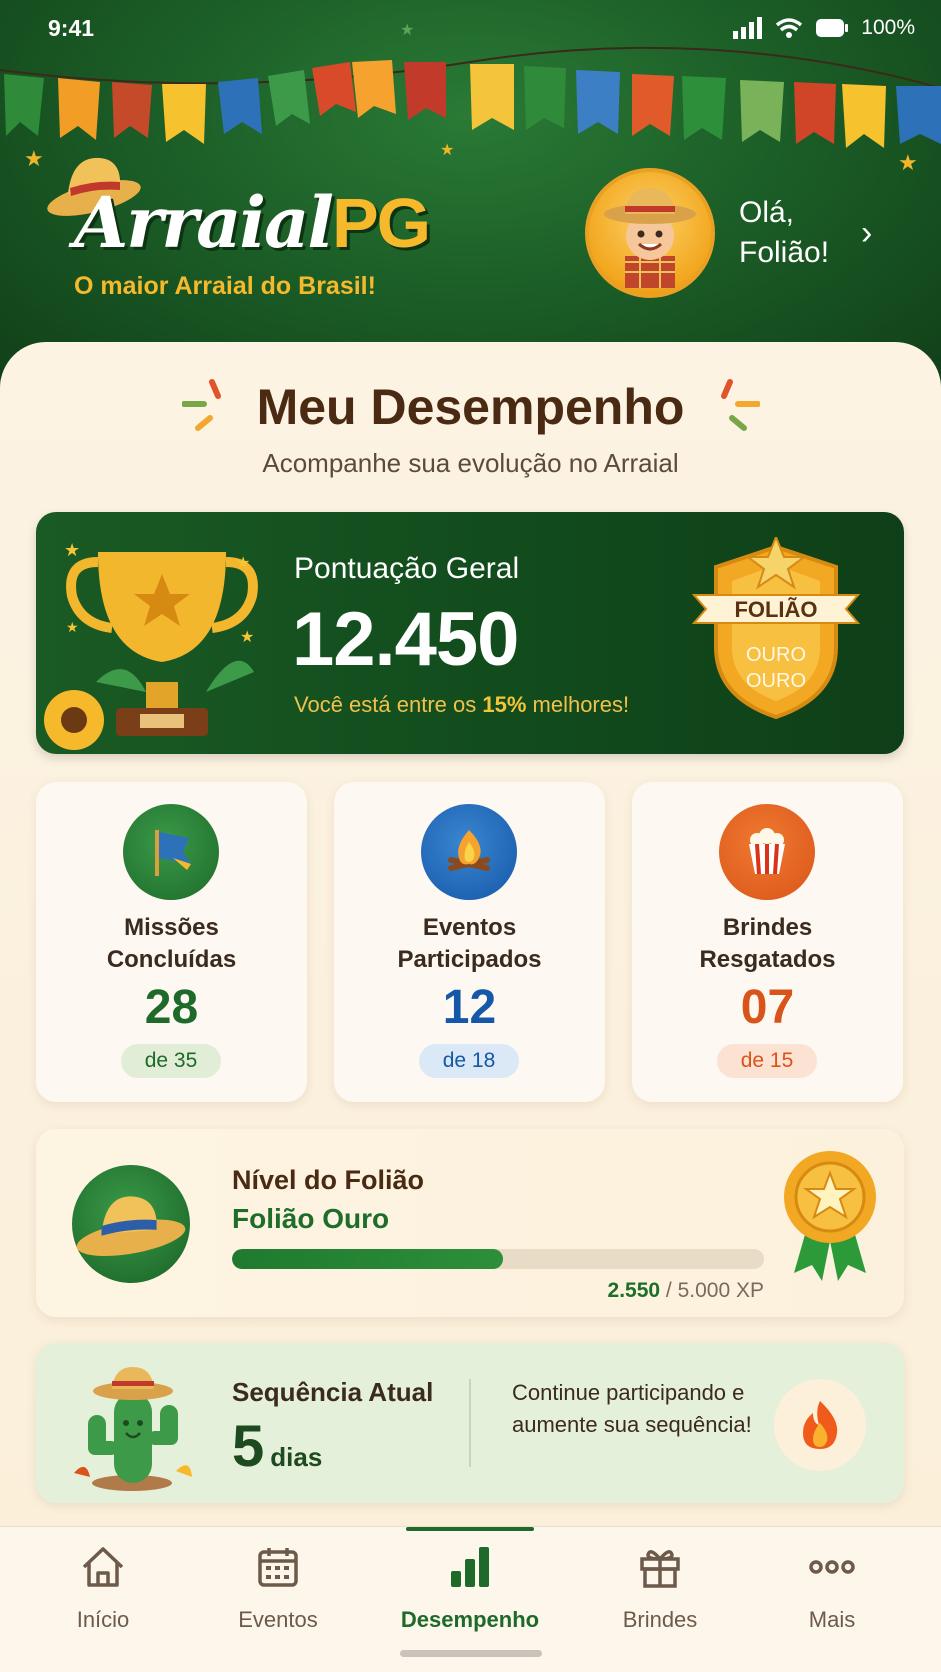 This screenshot has width=941, height=1672. What do you see at coordinates (225, 286) in the screenshot?
I see `logo-tagline: O maior Arraial do Brasil!` at bounding box center [225, 286].